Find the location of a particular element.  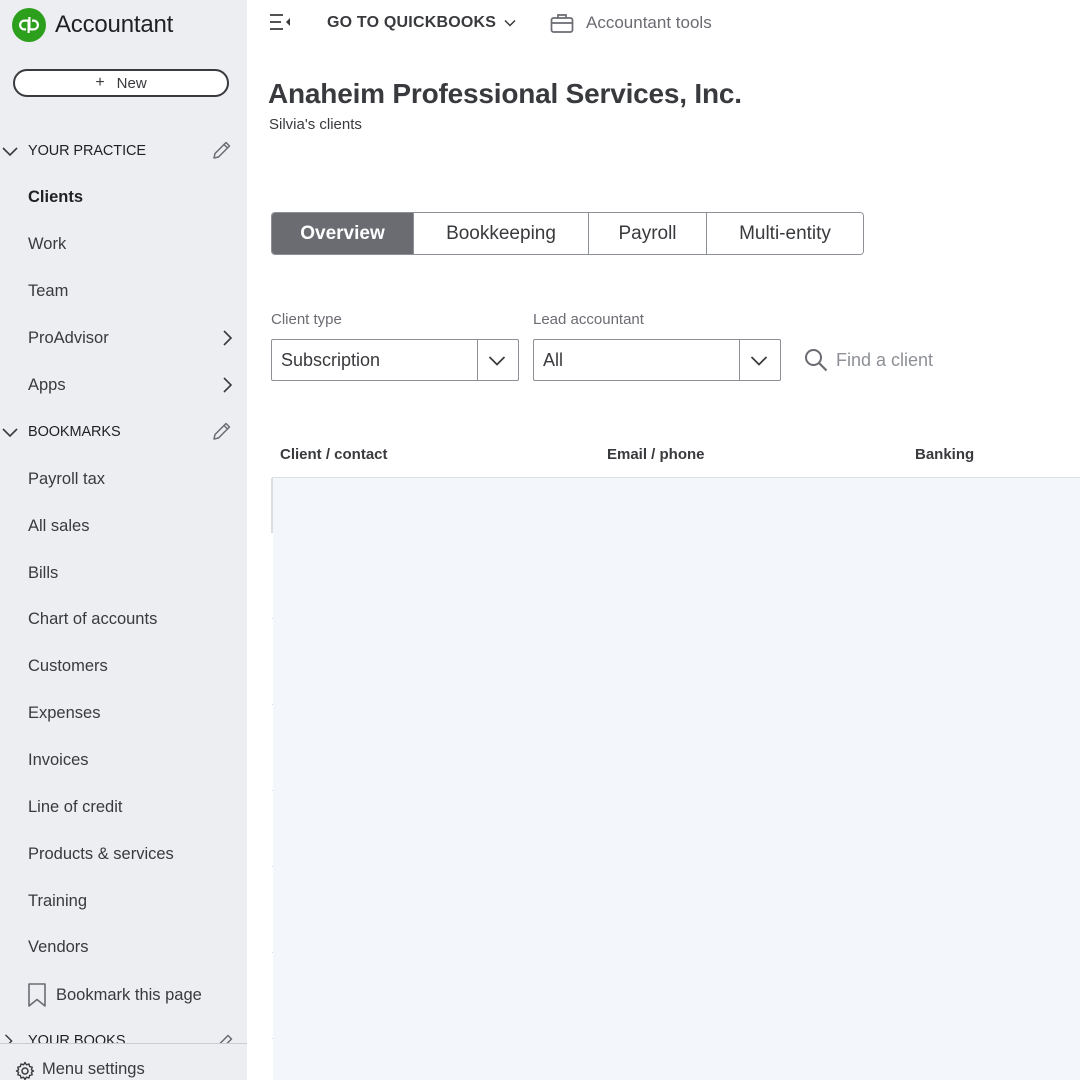

sidebar-item-label: Customers is located at coordinates (68, 665).